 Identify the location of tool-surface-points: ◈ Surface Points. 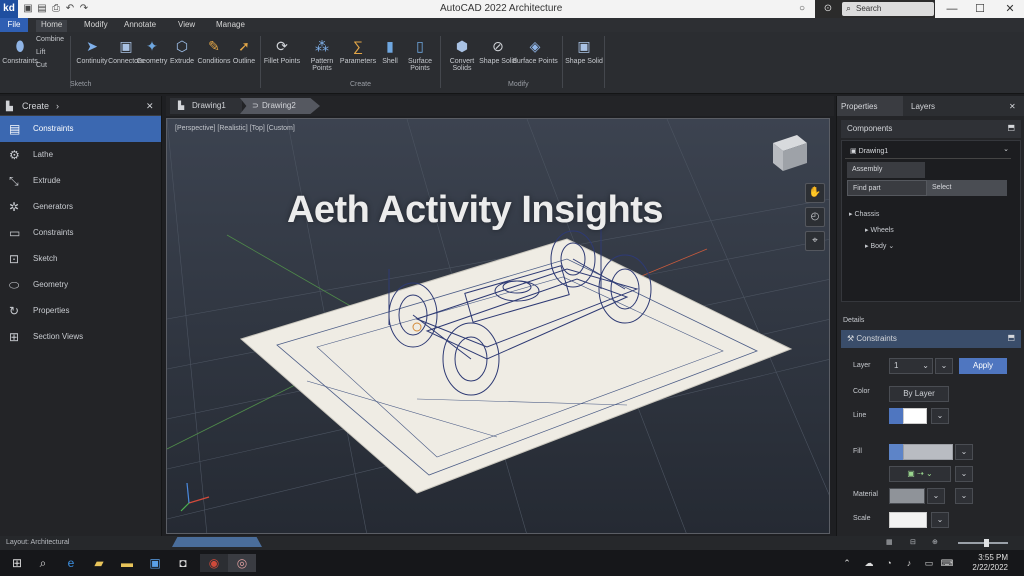
(535, 51).